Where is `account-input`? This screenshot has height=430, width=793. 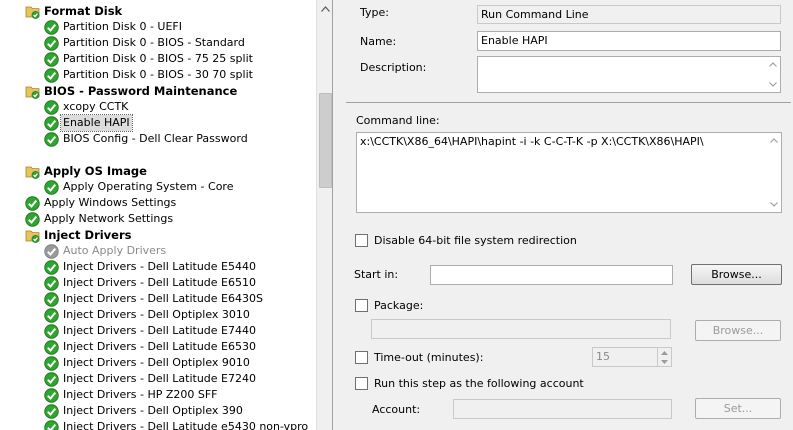 account-input is located at coordinates (562, 409).